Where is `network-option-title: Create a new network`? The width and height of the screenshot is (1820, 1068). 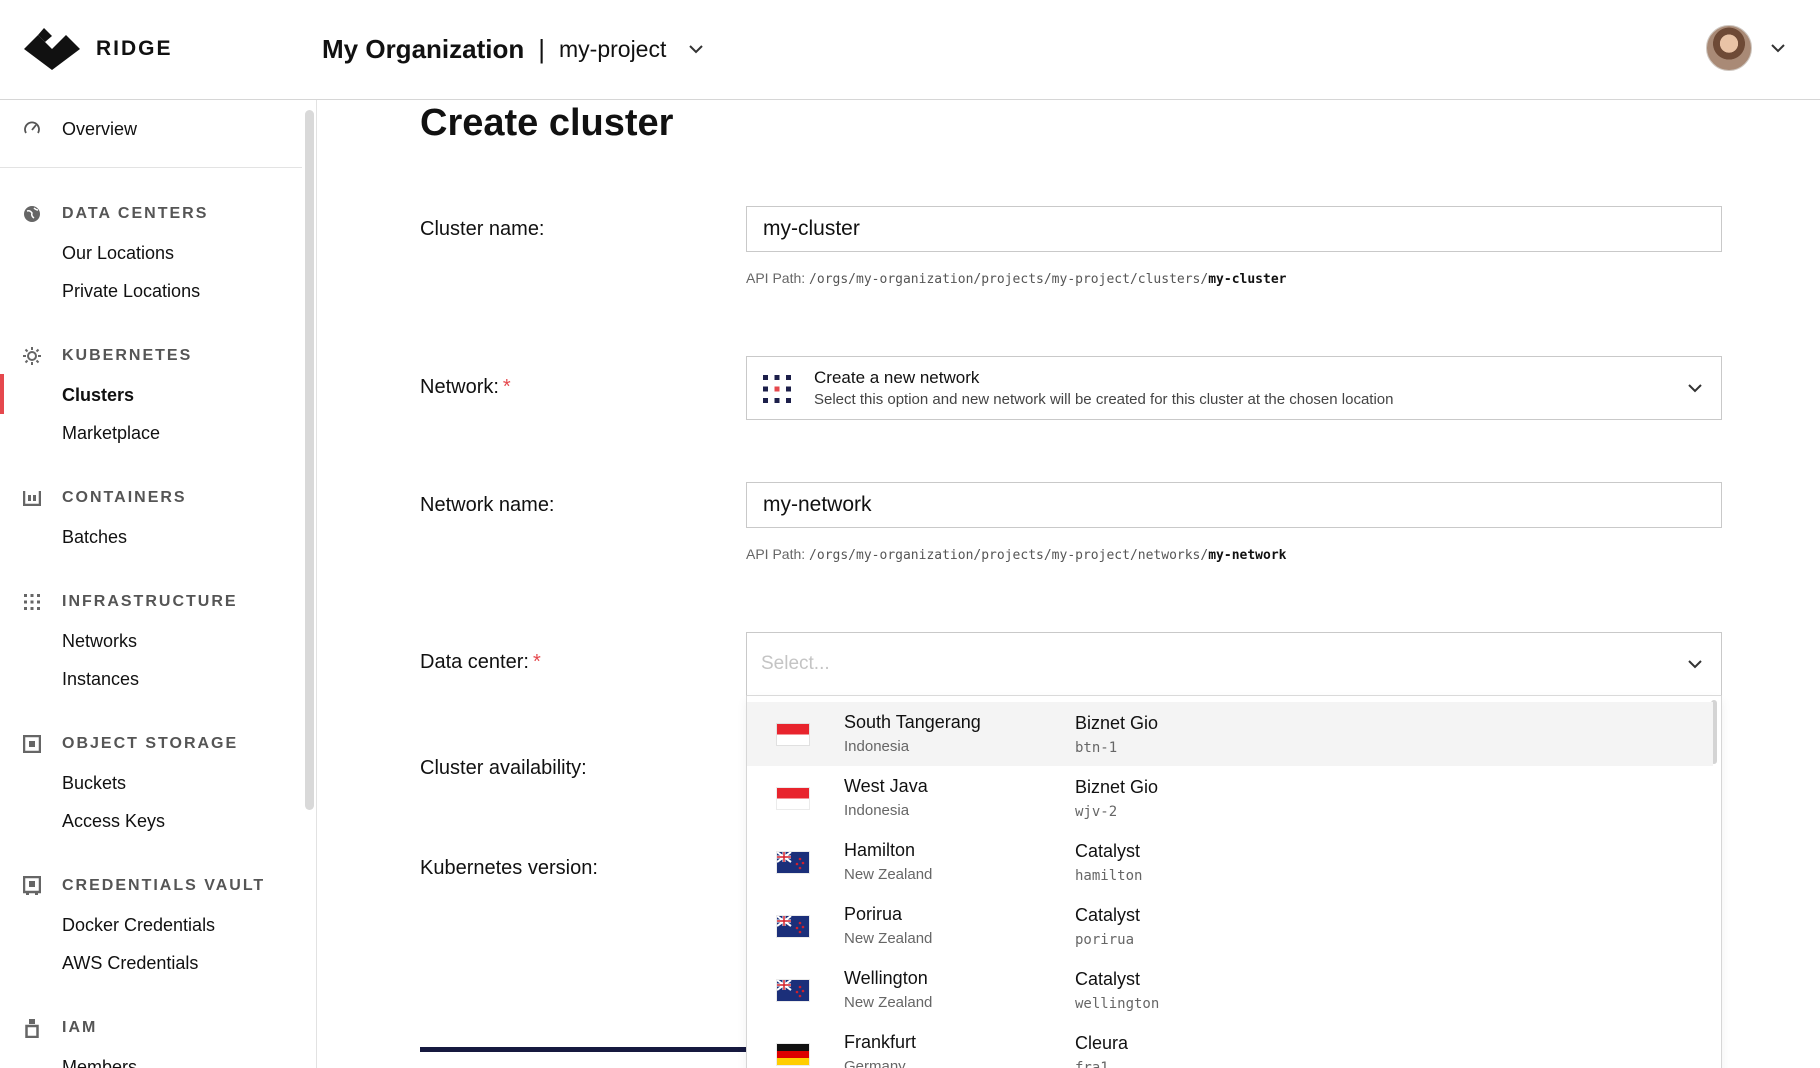 network-option-title: Create a new network is located at coordinates (897, 377).